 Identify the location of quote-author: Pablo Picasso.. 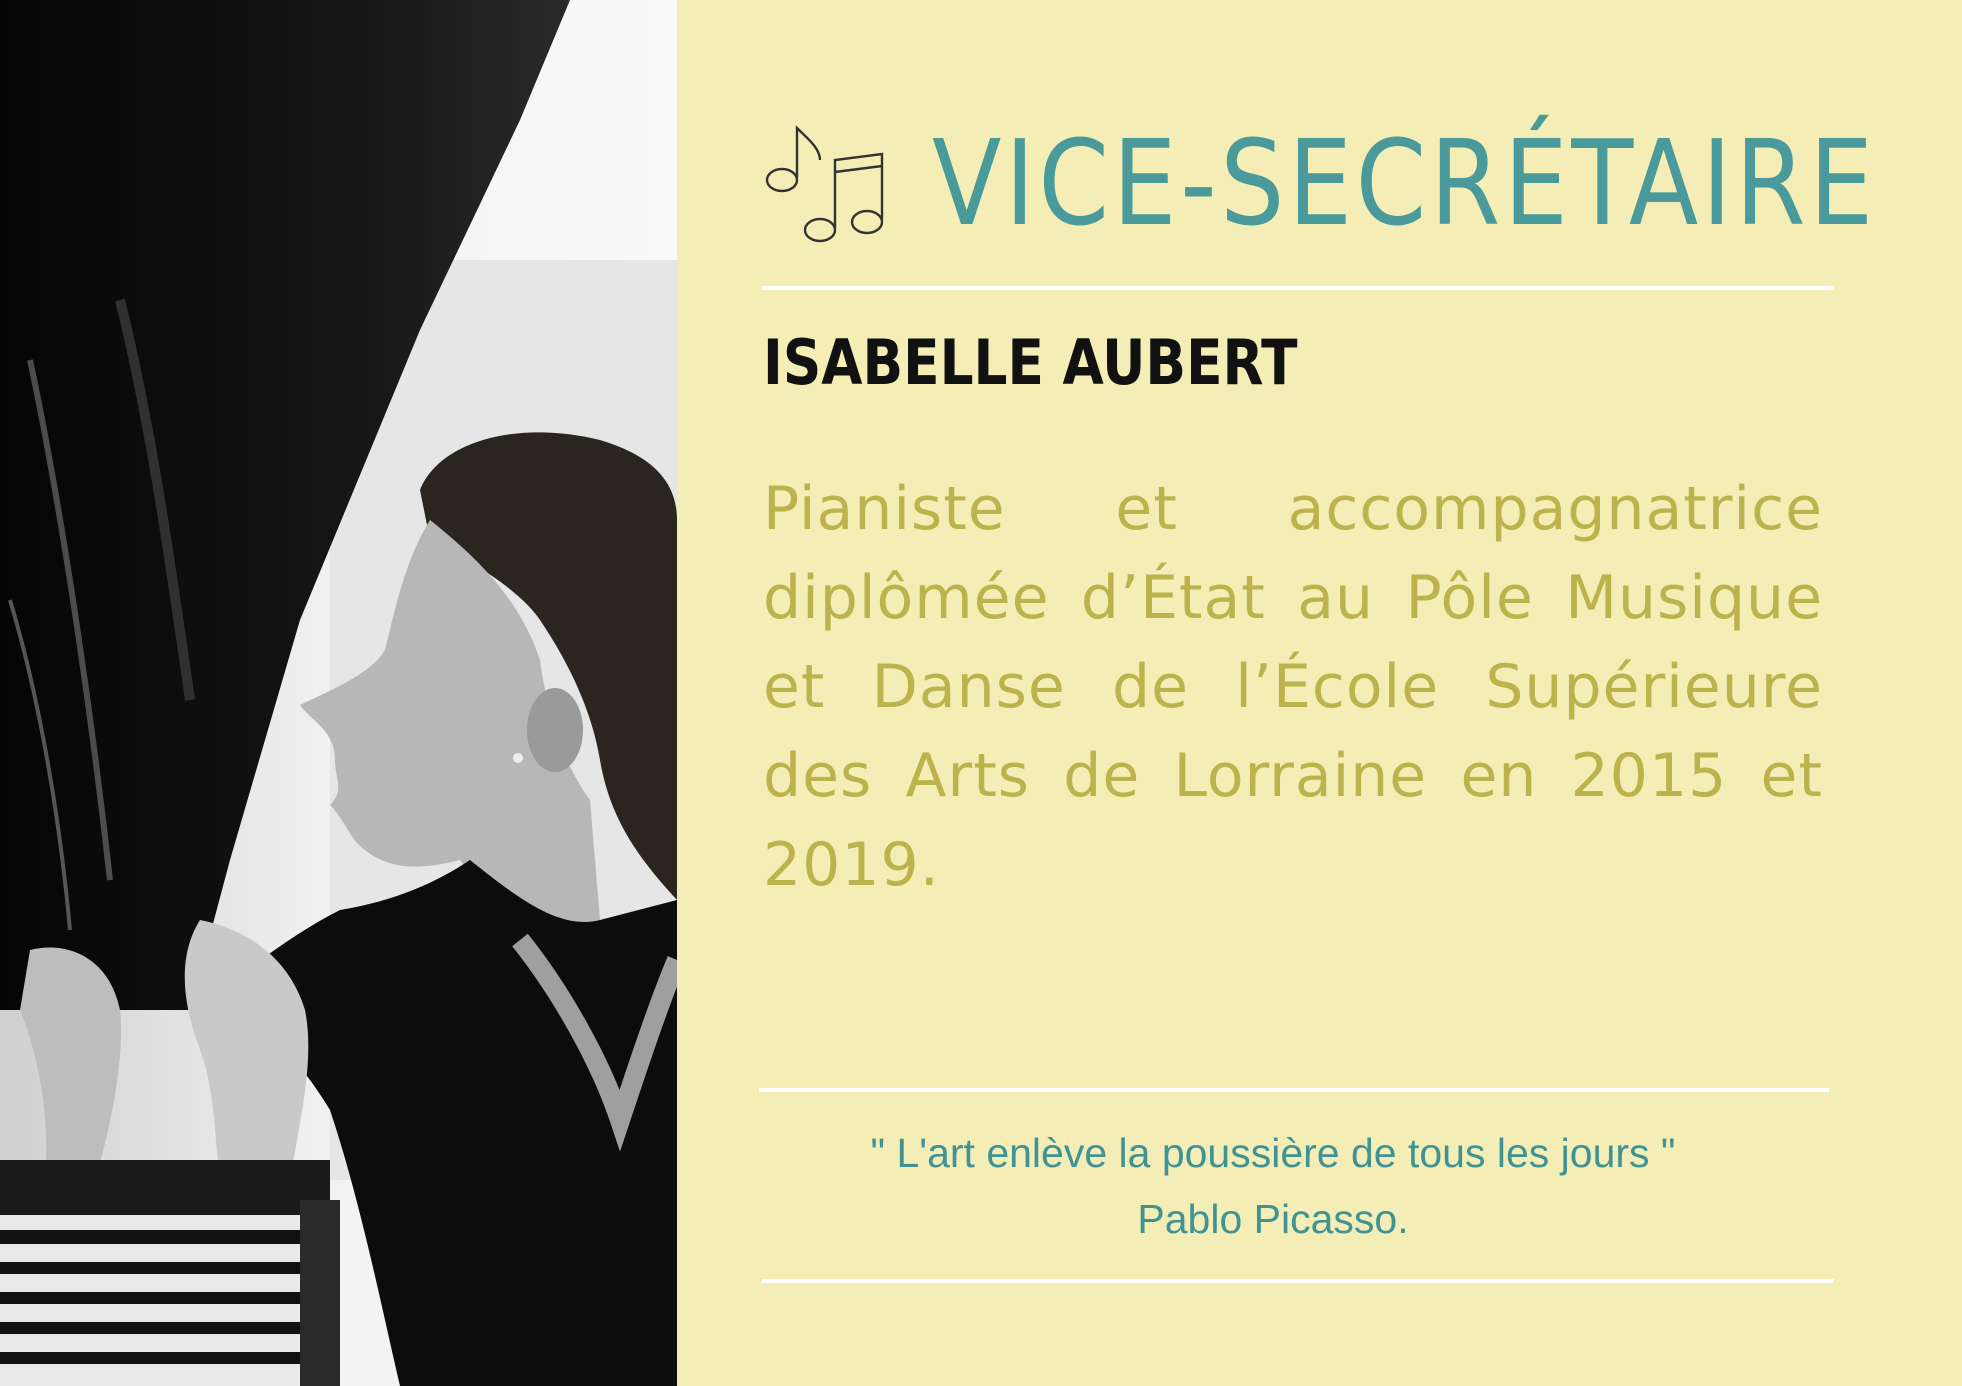
(1273, 1219).